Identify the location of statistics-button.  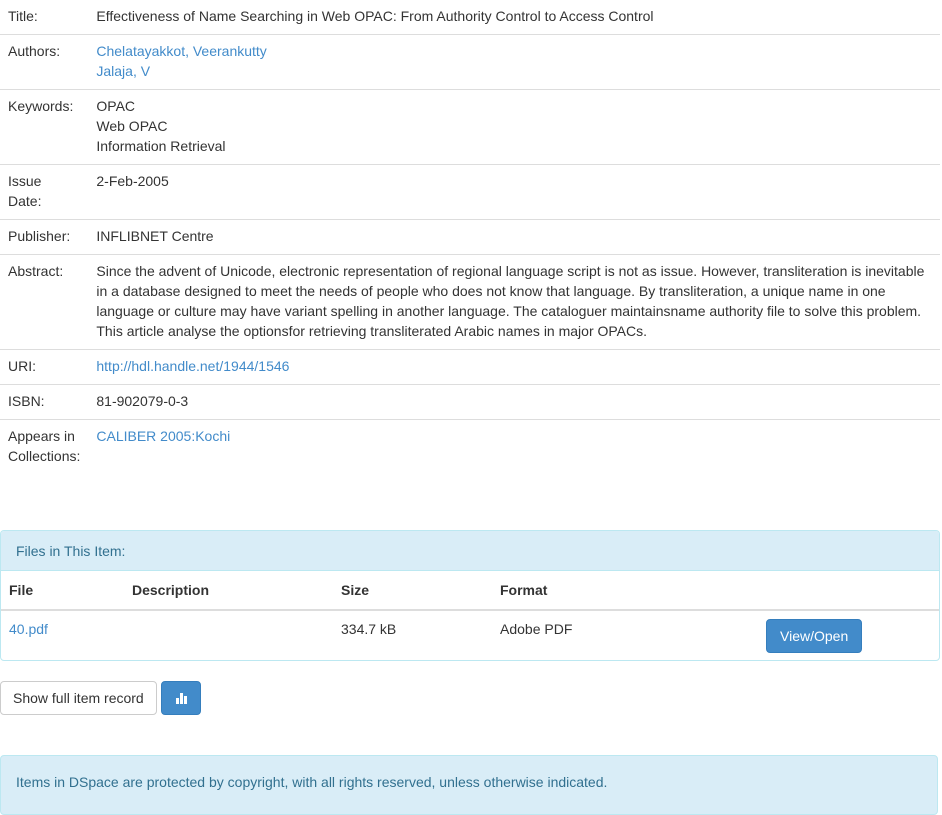
(181, 698).